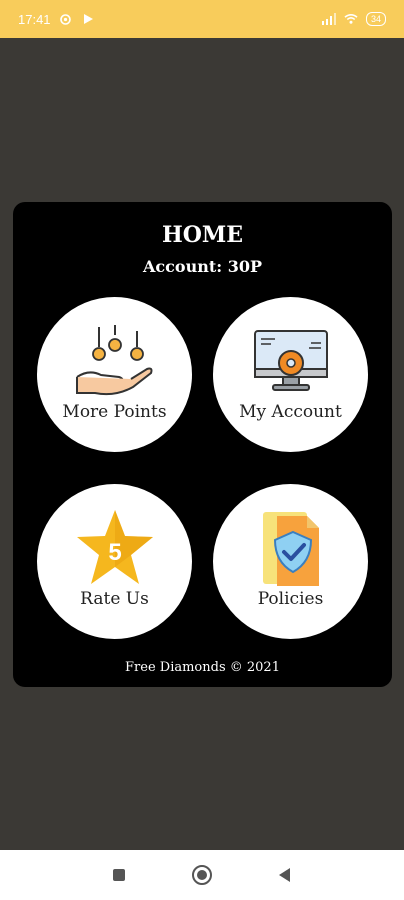 The height and width of the screenshot is (900, 404). Describe the element at coordinates (375, 19) in the screenshot. I see `battery-icon: 34` at that location.